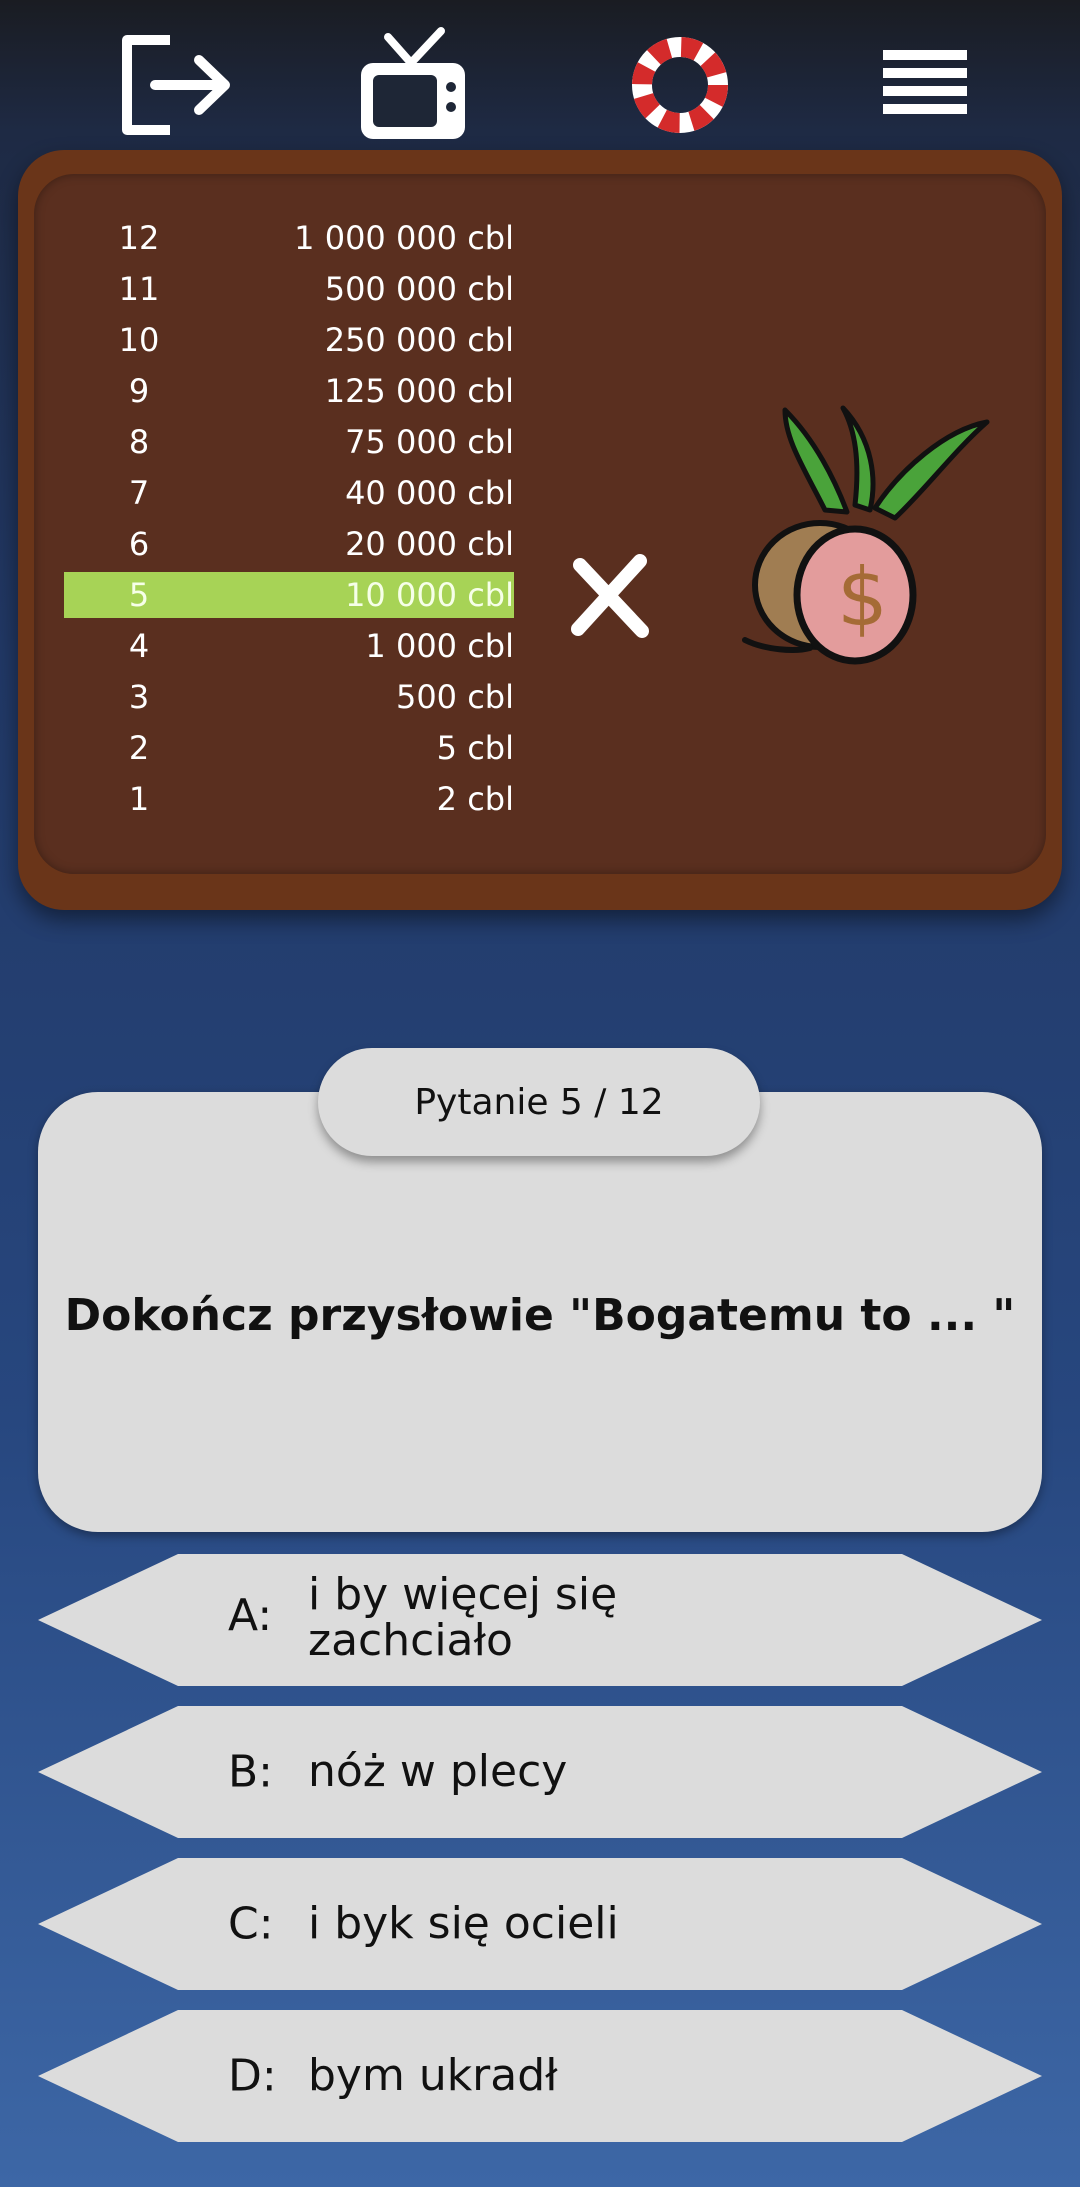  I want to click on prize-ladder-row: 8 75 000 cbl, so click(289, 442).